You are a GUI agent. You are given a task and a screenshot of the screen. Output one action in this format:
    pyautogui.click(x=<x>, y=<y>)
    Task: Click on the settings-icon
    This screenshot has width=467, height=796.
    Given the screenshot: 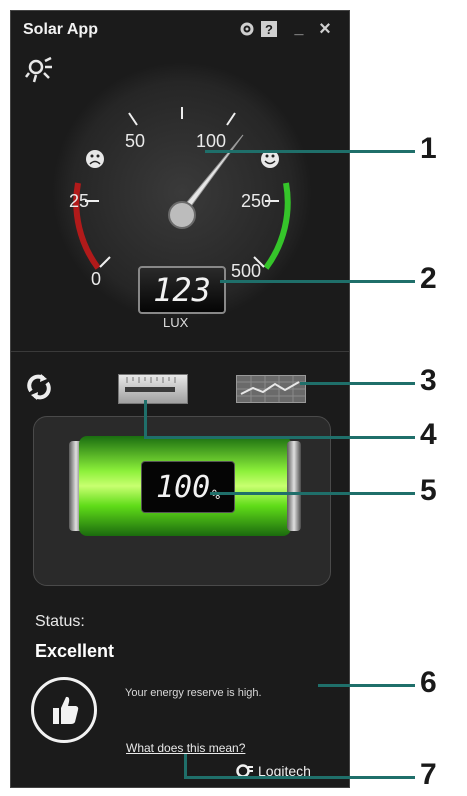 What is the action you would take?
    pyautogui.click(x=247, y=29)
    